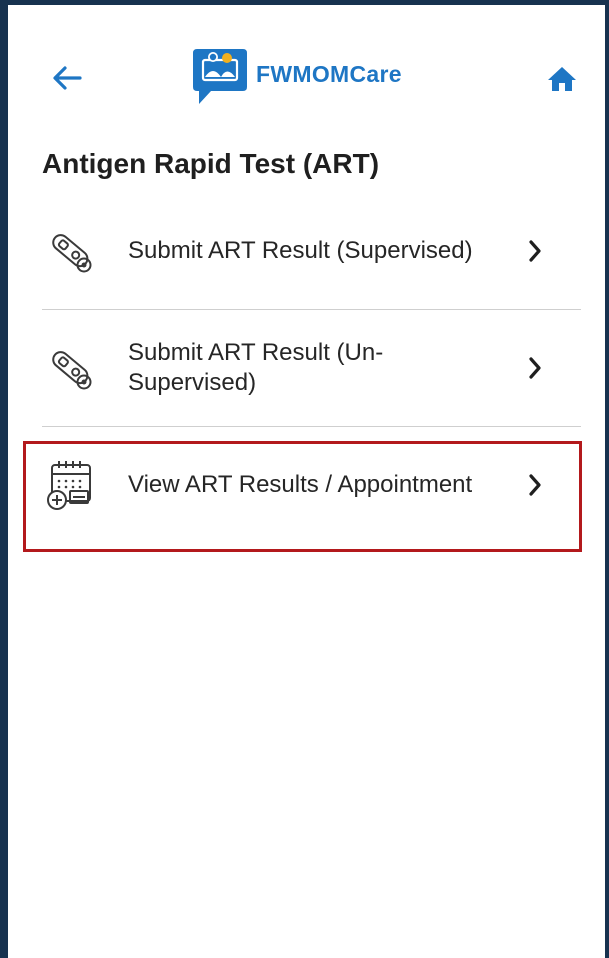  I want to click on app-header: FWMOMCare, so click(306, 67).